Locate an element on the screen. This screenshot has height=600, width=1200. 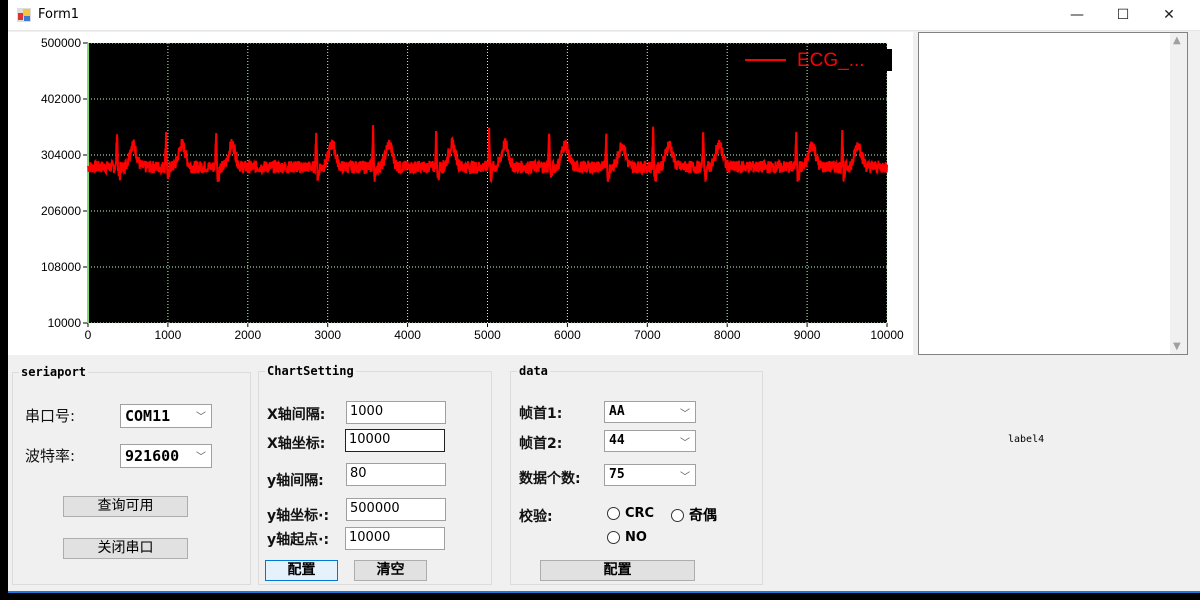
label4: label4 is located at coordinates (1026, 439).